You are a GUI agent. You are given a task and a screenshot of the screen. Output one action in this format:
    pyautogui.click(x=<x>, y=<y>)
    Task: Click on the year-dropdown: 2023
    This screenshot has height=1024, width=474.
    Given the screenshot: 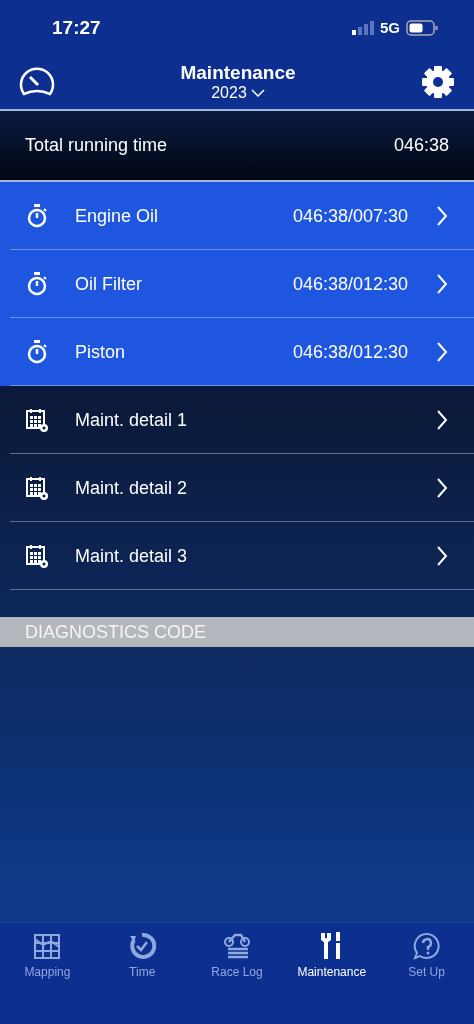 What is the action you would take?
    pyautogui.click(x=238, y=93)
    